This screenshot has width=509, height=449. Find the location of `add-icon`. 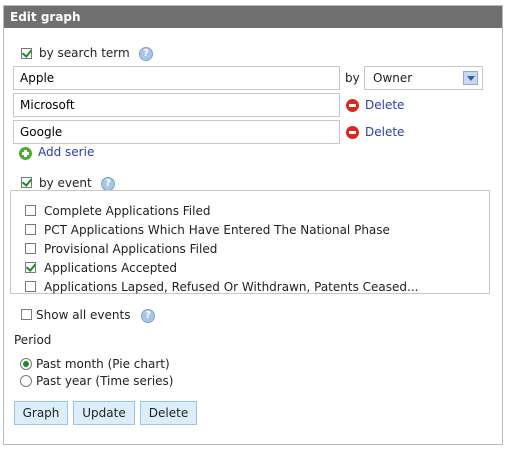

add-icon is located at coordinates (25, 153).